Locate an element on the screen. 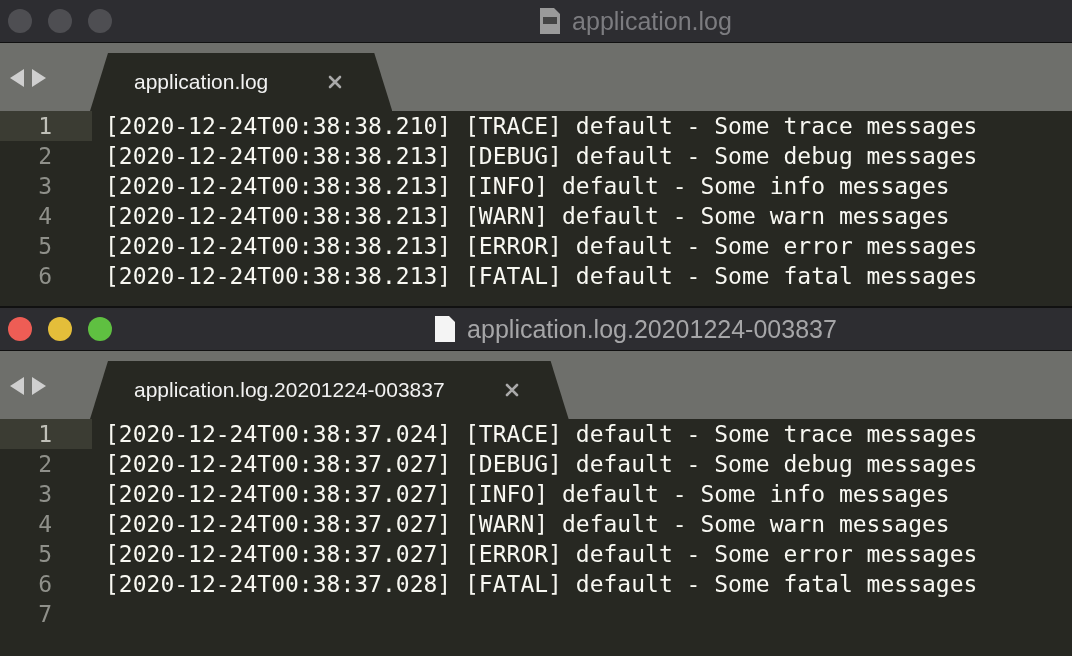  log-line: [2020-12-24T00:38:37.027] [ERROR] default - Some error messages is located at coordinates (541, 554).